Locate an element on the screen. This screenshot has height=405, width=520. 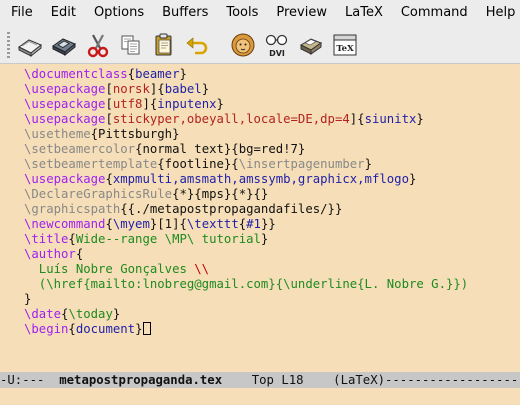
open-file-icon is located at coordinates (30, 48).